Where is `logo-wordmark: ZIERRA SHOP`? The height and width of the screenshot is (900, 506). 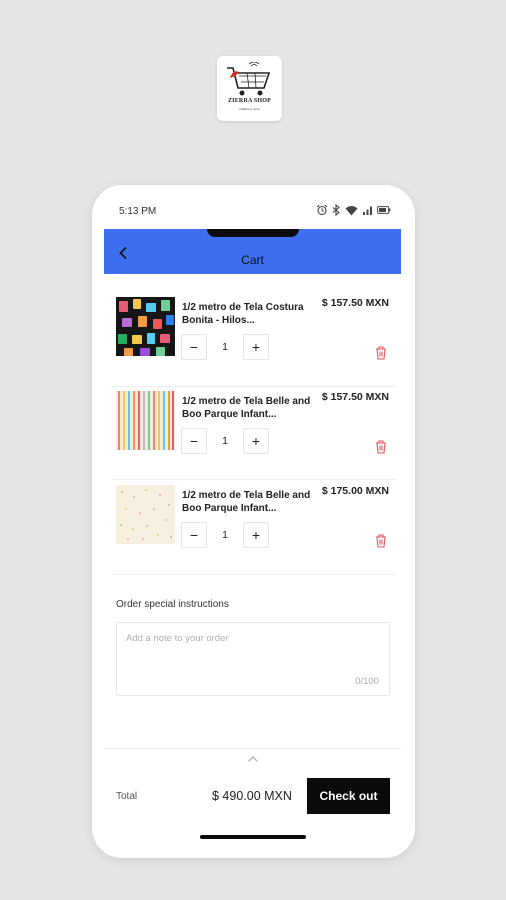 logo-wordmark: ZIERRA SHOP is located at coordinates (249, 101).